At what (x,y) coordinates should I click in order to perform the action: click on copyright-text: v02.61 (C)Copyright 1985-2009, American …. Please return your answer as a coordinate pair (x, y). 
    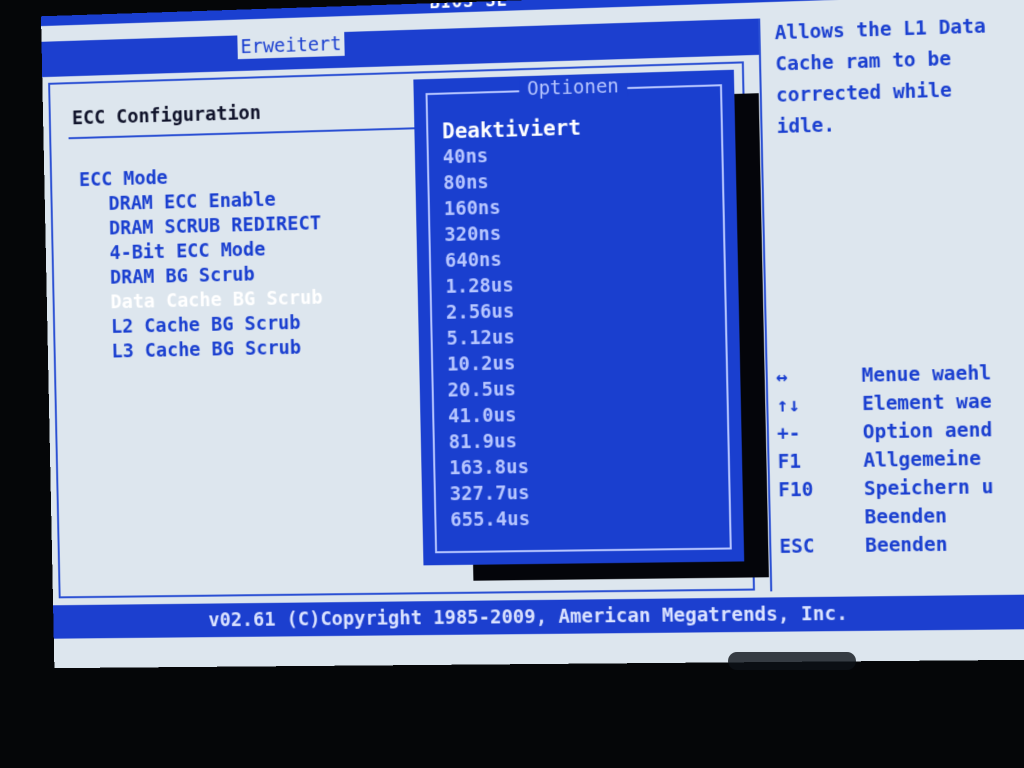
    Looking at the image, I should click on (528, 617).